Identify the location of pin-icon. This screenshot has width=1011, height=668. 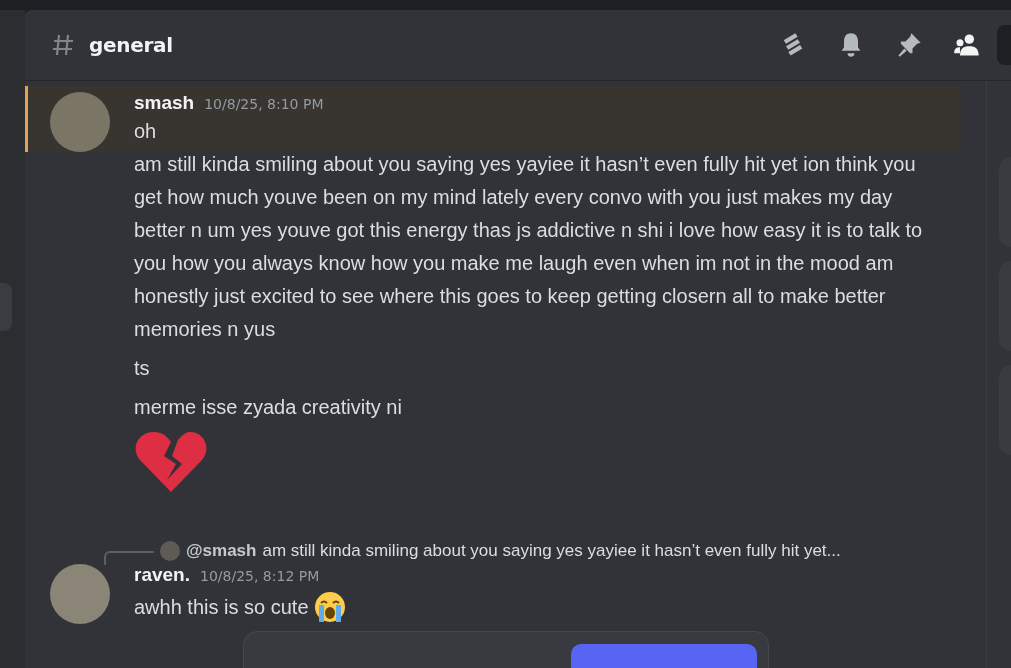
(909, 45).